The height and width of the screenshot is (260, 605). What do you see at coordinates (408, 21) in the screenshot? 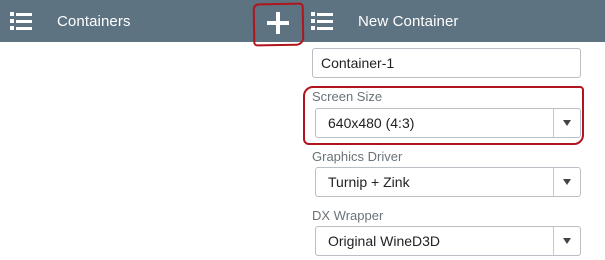
I see `dialog-title: New Container` at bounding box center [408, 21].